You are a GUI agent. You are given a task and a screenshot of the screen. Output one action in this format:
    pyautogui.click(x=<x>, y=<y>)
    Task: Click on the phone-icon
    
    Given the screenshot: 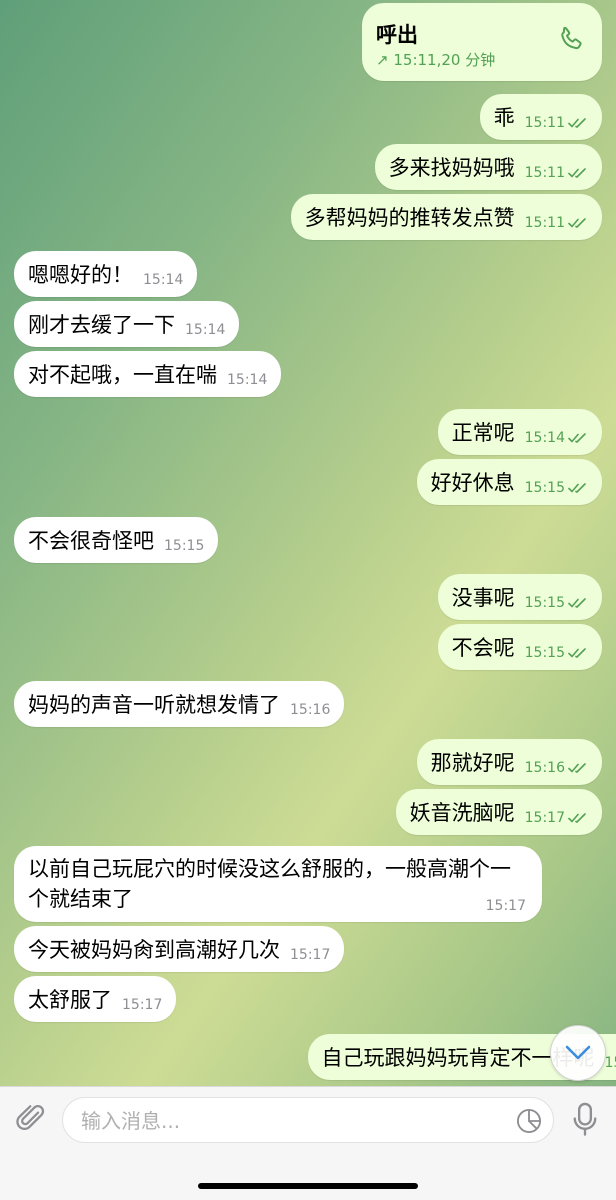 What is the action you would take?
    pyautogui.click(x=571, y=42)
    